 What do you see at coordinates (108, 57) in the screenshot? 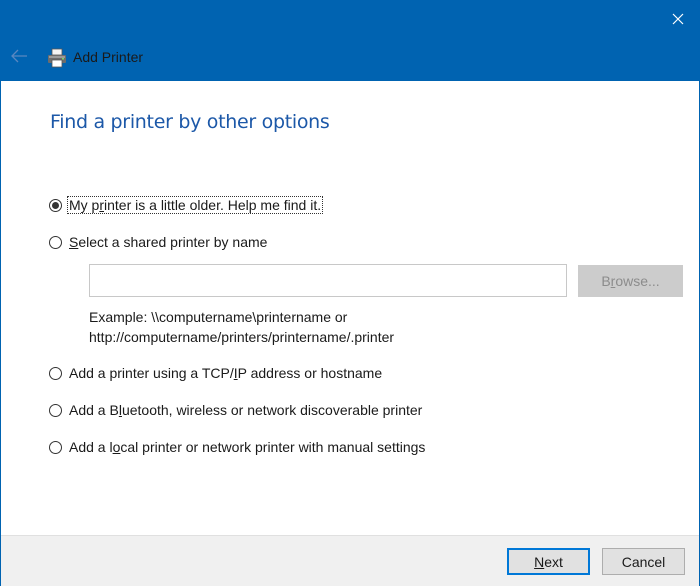
I see `window-title: Add Printer` at bounding box center [108, 57].